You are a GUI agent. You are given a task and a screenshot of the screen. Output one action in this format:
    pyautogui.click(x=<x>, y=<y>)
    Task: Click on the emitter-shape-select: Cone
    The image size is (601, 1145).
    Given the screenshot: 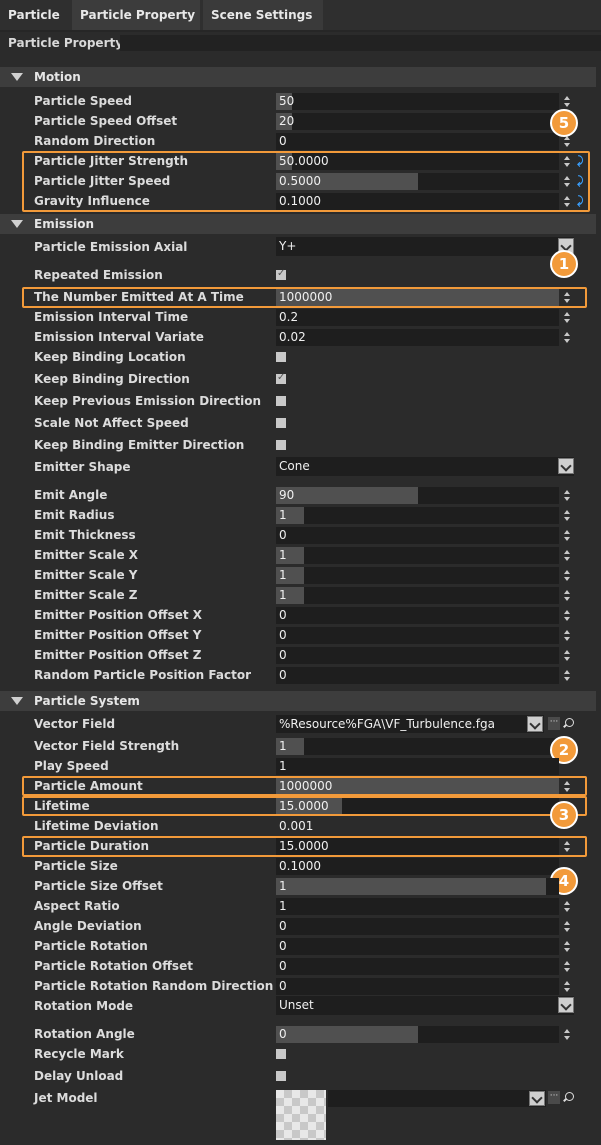 What is the action you would take?
    pyautogui.click(x=425, y=466)
    